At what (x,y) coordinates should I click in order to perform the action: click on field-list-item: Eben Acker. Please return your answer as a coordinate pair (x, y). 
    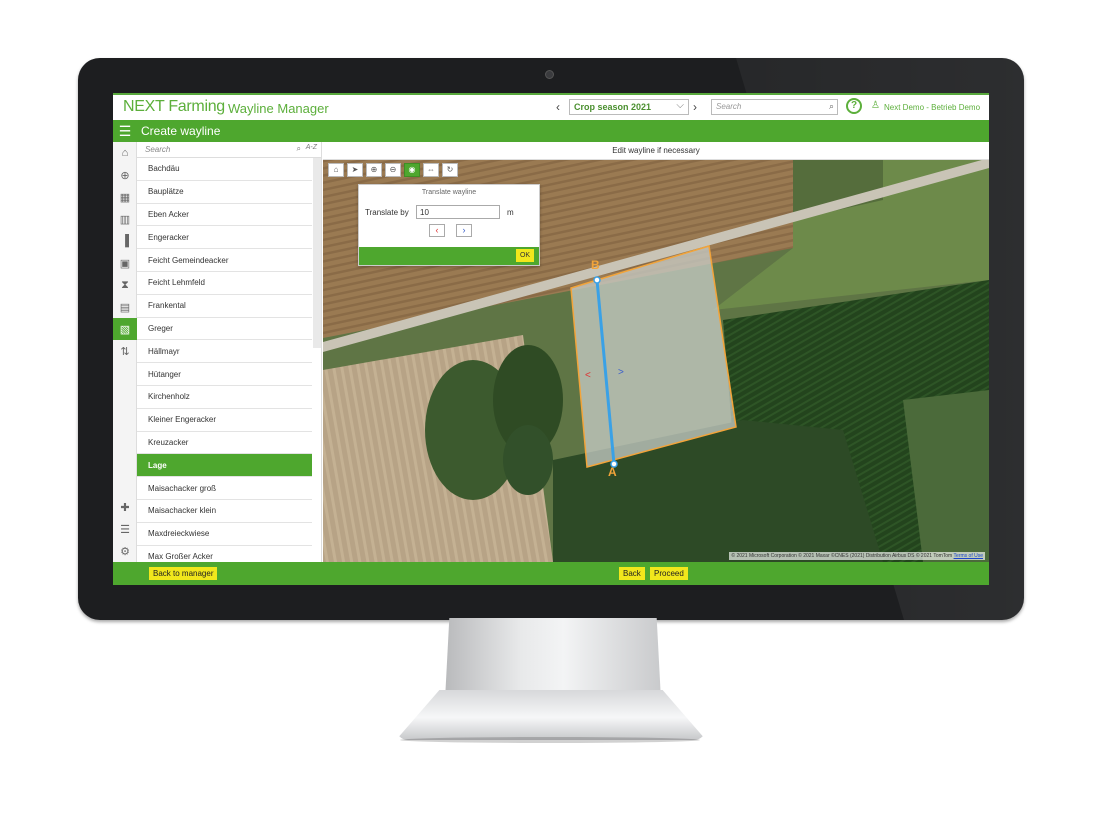
    Looking at the image, I should click on (224, 215).